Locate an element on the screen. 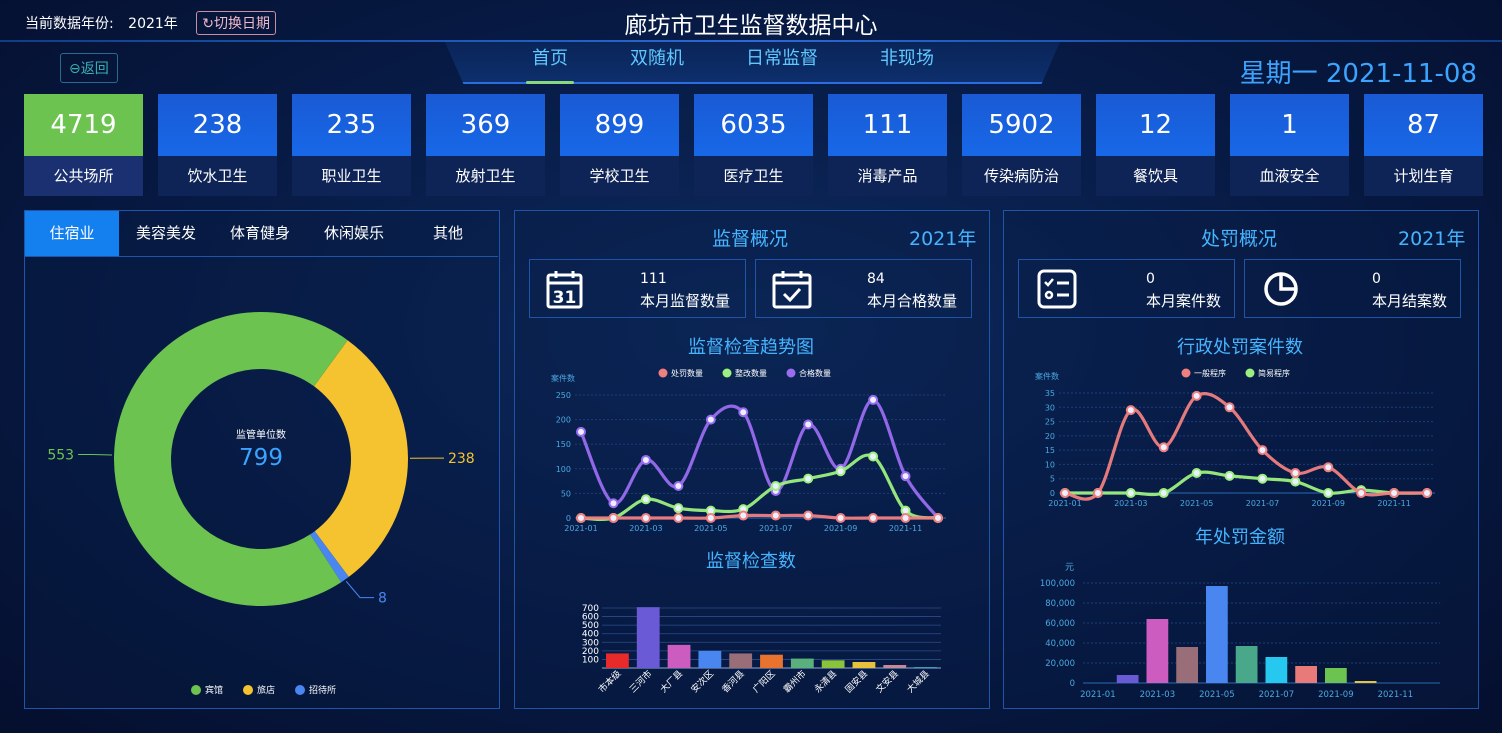  card-value: 1 is located at coordinates (1289, 125).